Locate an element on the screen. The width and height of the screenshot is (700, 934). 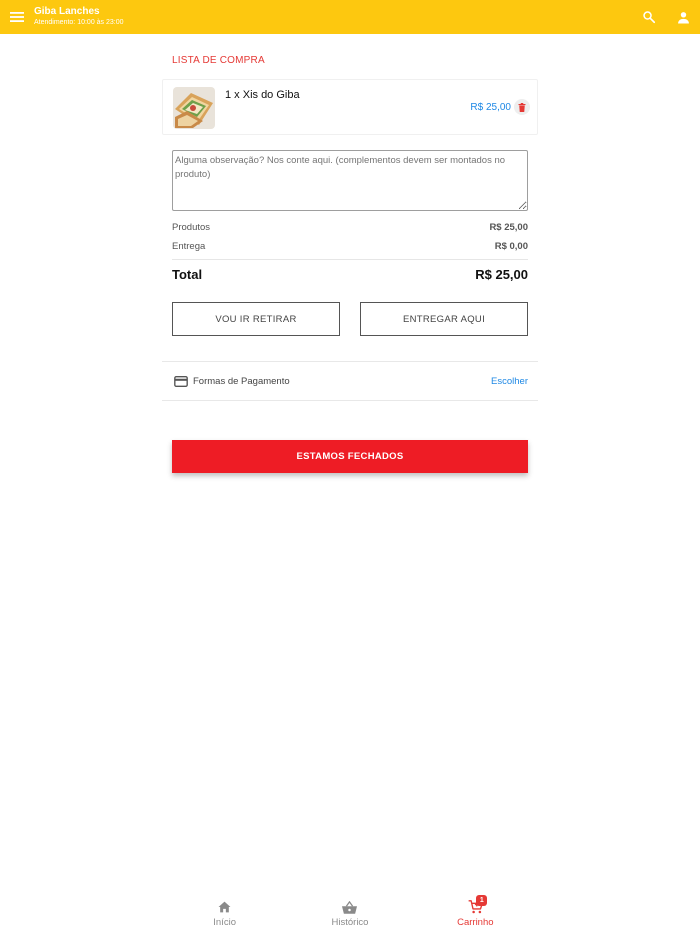
products-value: R$ 25,00 is located at coordinates (508, 227).